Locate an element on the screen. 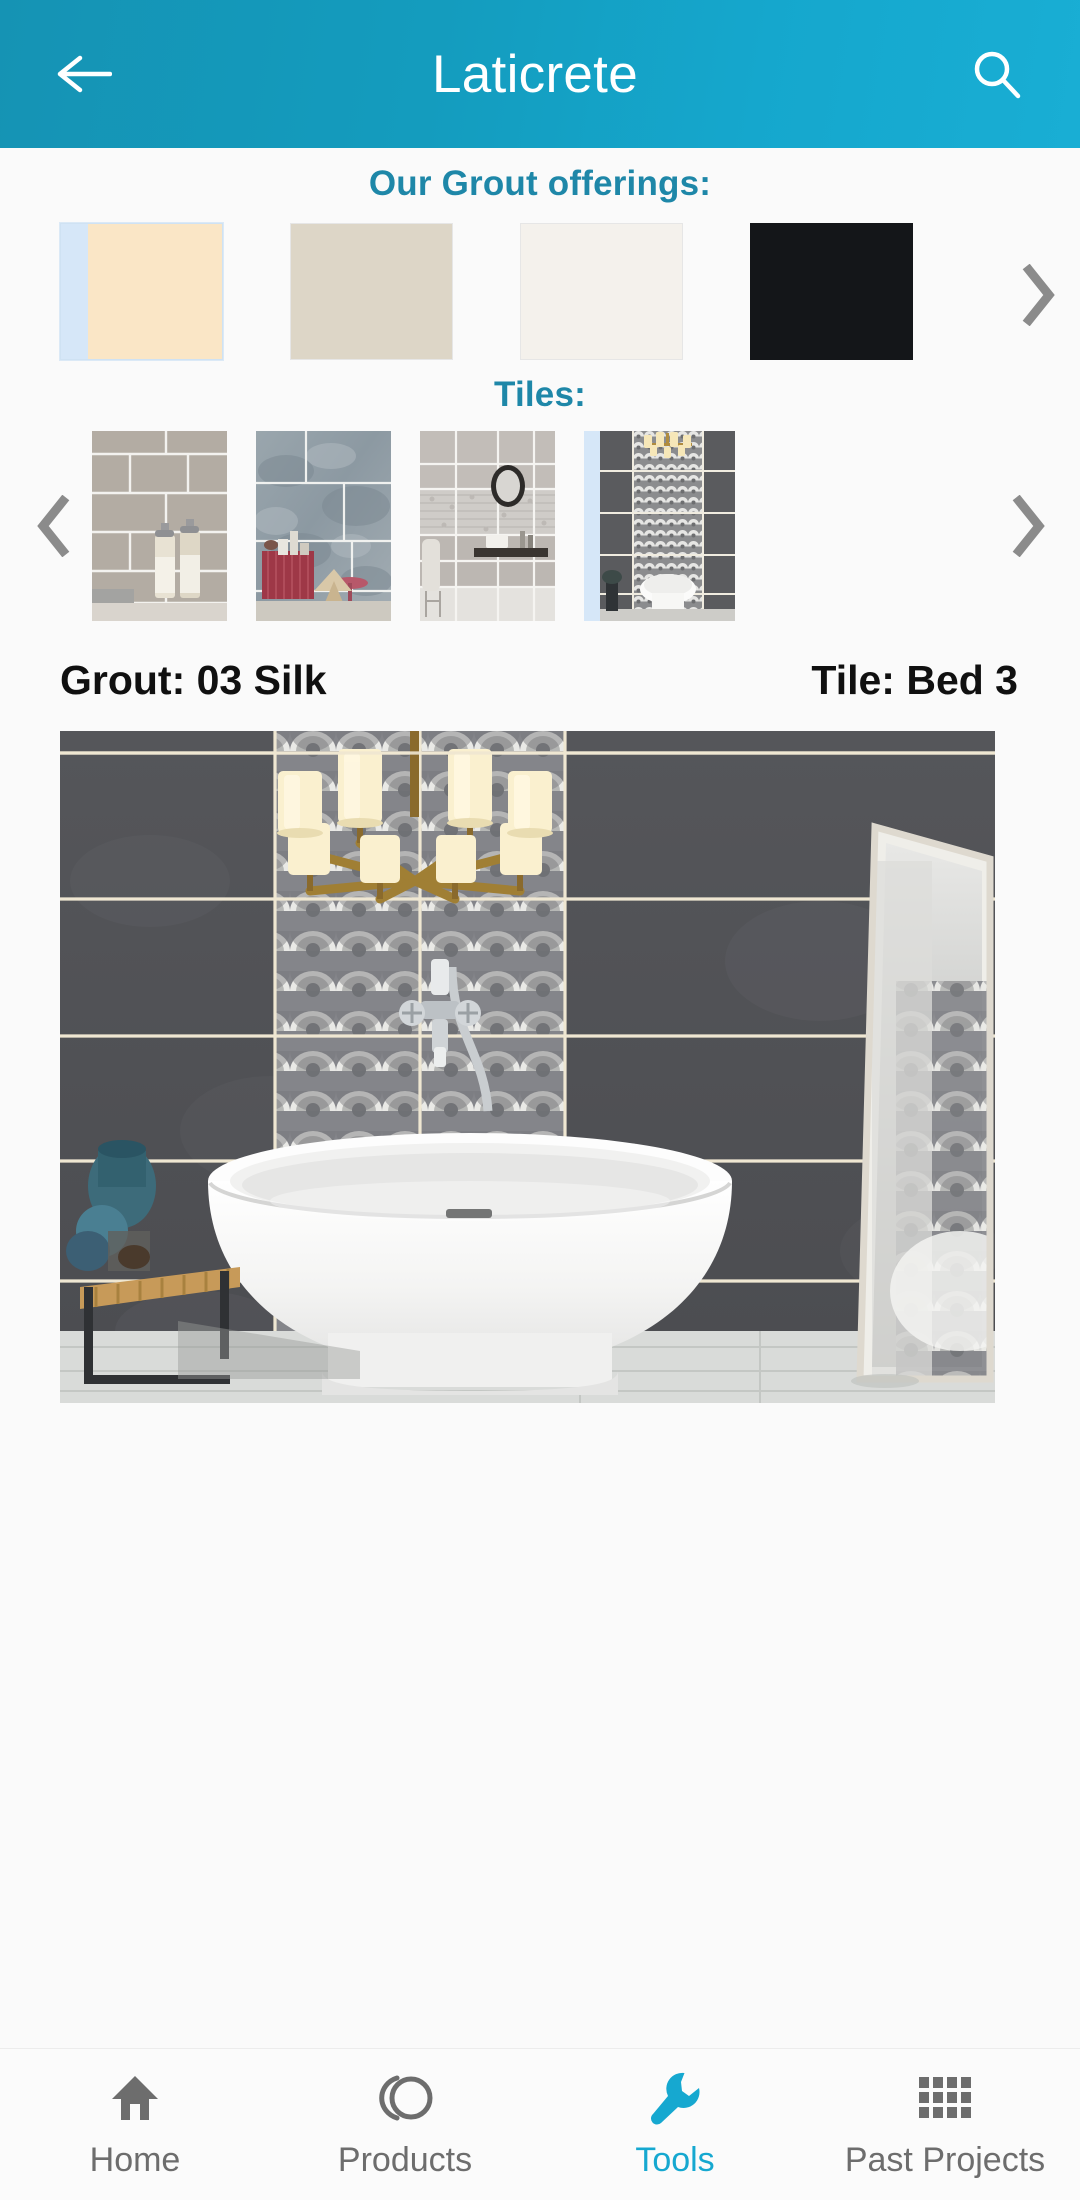  search-icon is located at coordinates (997, 75).